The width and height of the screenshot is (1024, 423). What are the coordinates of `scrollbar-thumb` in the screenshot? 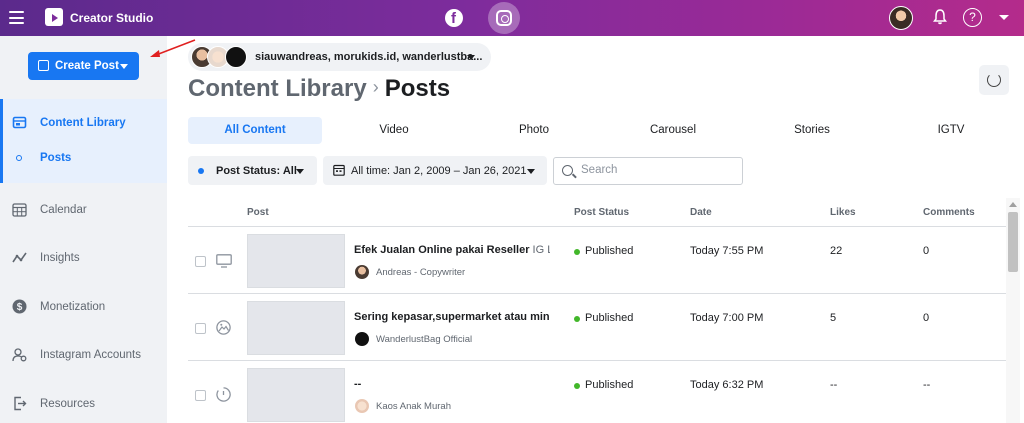 It's located at (1013, 242).